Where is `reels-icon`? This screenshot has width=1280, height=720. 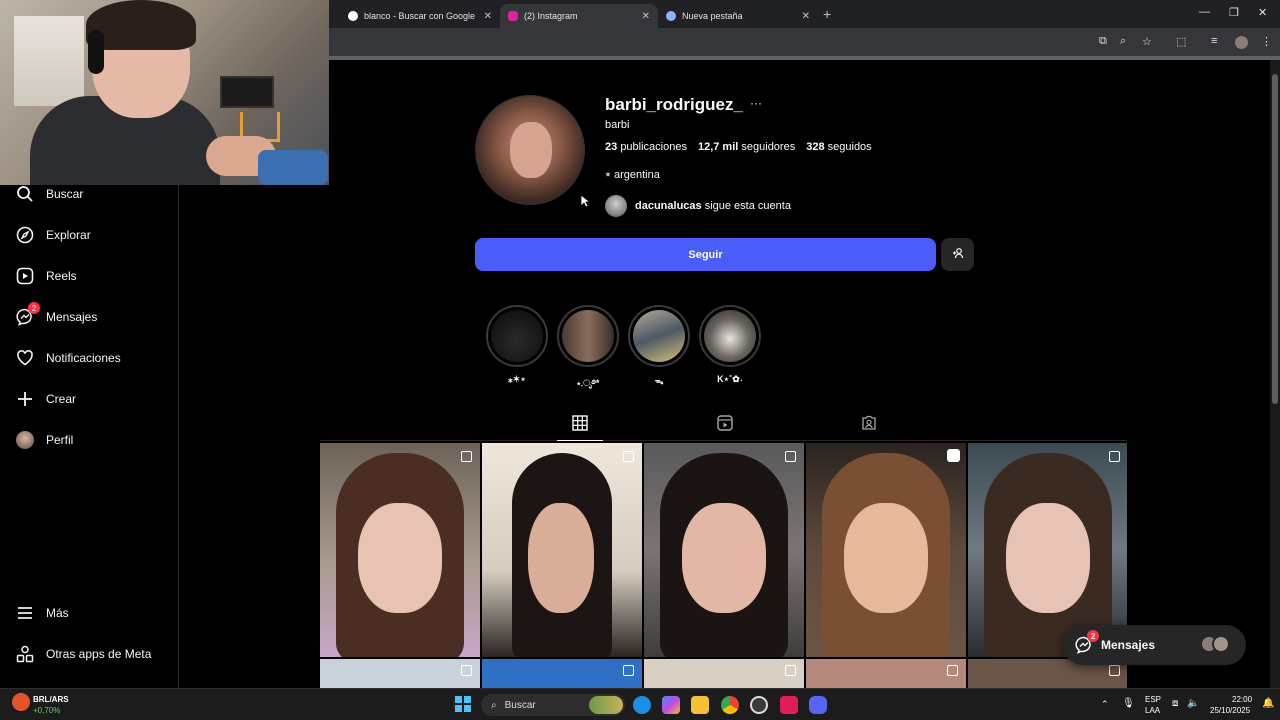
reels-icon is located at coordinates (25, 276).